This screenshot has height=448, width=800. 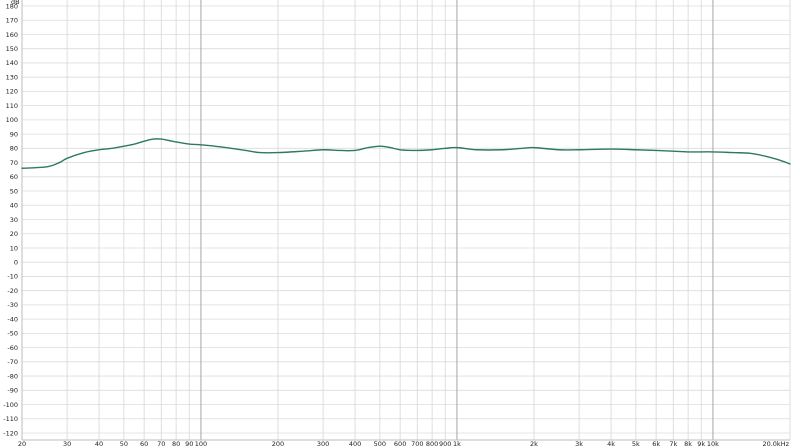 I want to click on y-tick-label: 140, so click(x=12, y=63).